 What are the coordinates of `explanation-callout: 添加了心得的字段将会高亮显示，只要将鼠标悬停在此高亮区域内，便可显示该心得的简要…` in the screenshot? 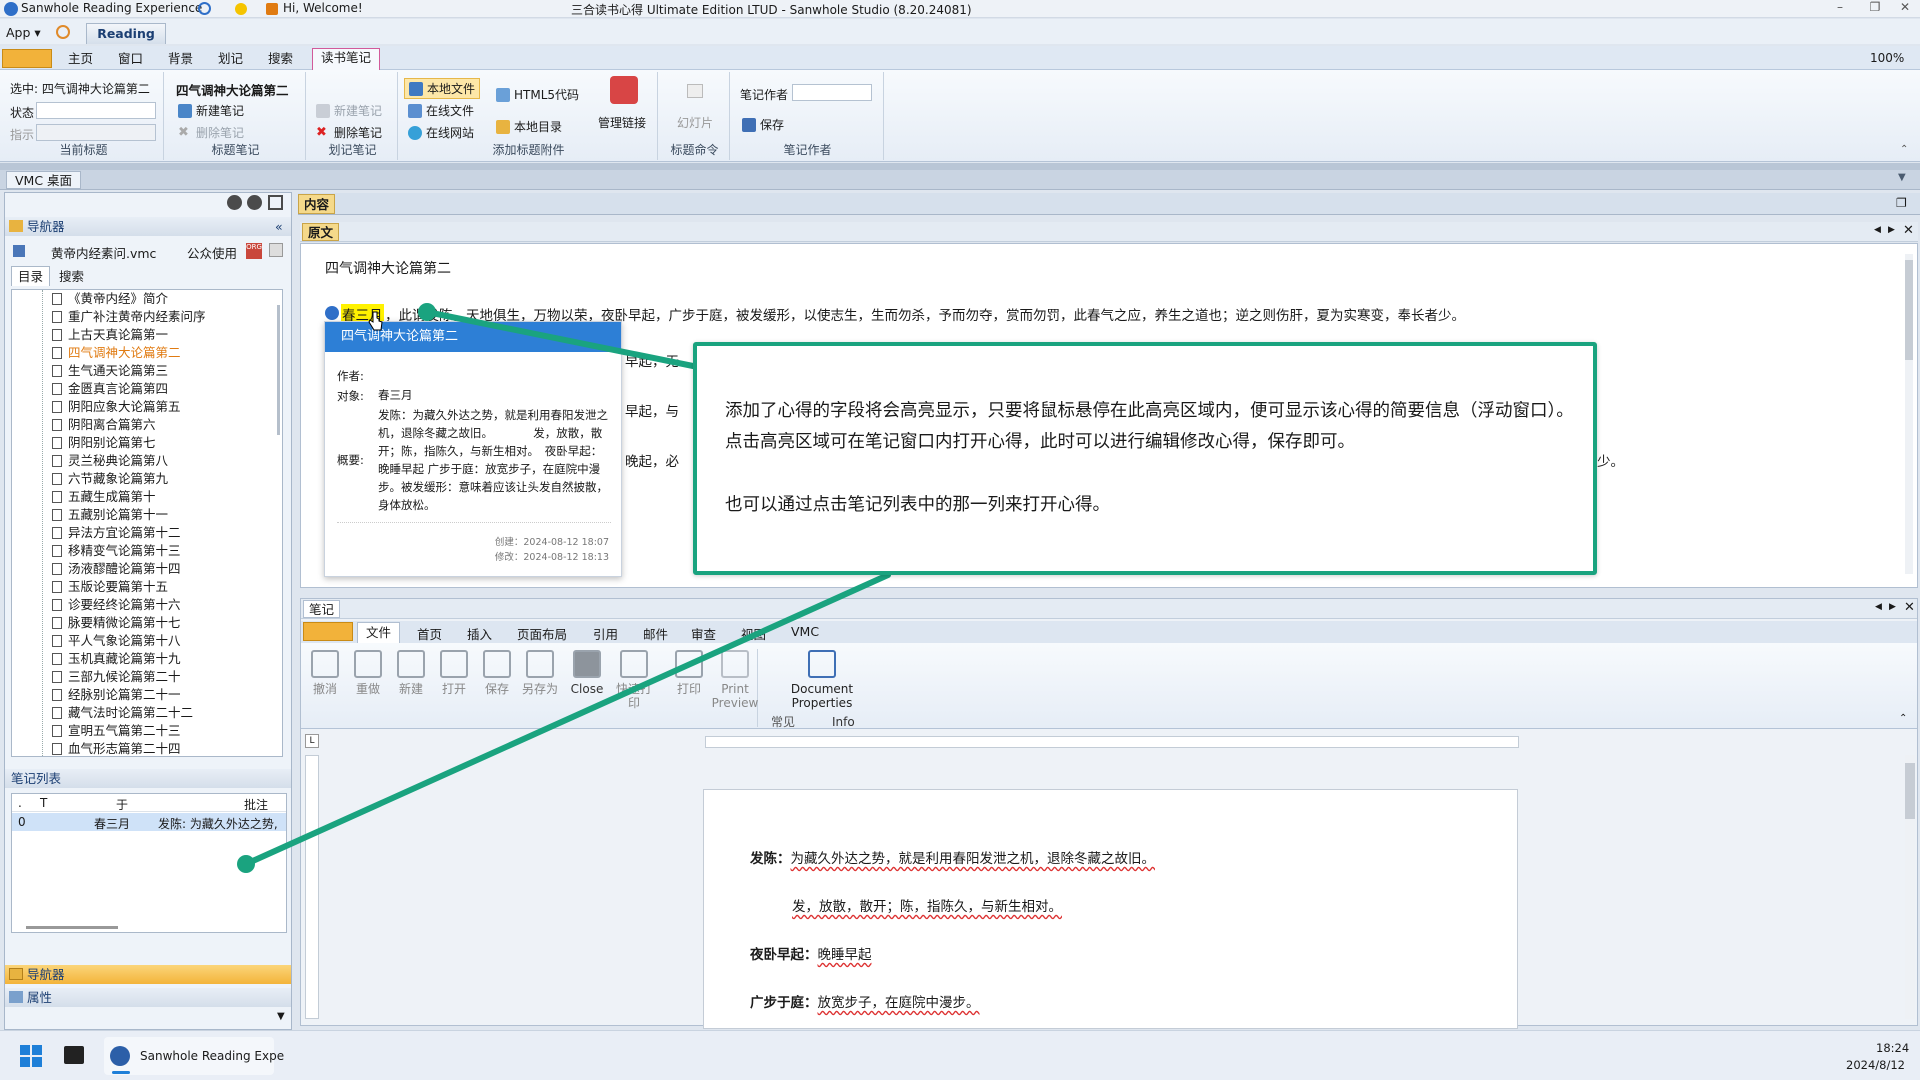 It's located at (1145, 458).